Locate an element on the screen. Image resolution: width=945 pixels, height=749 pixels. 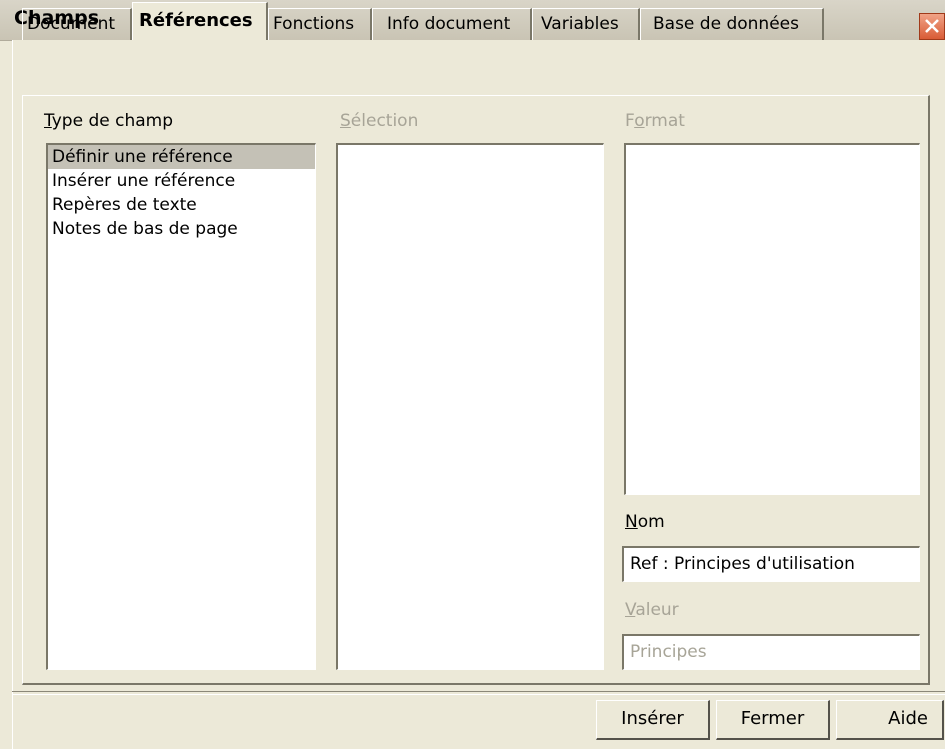
tab-document: Document is located at coordinates (77, 24).